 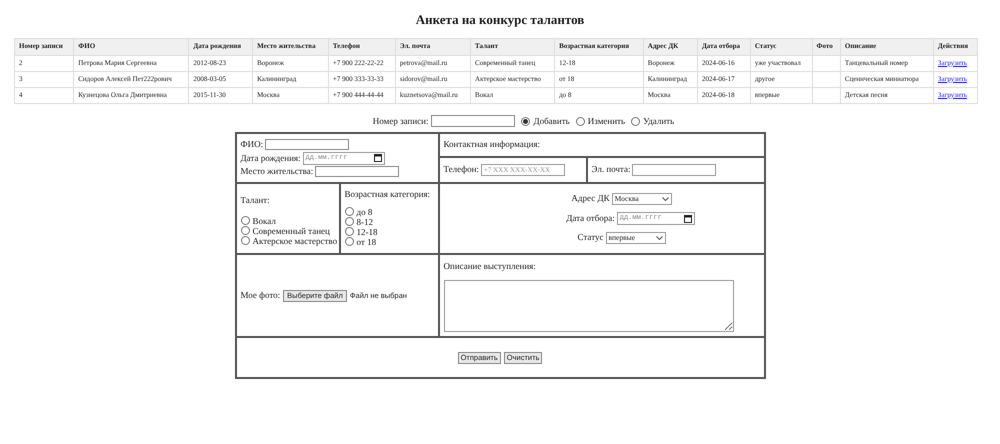 What do you see at coordinates (364, 211) in the screenshot?
I see `radio-label: до 8` at bounding box center [364, 211].